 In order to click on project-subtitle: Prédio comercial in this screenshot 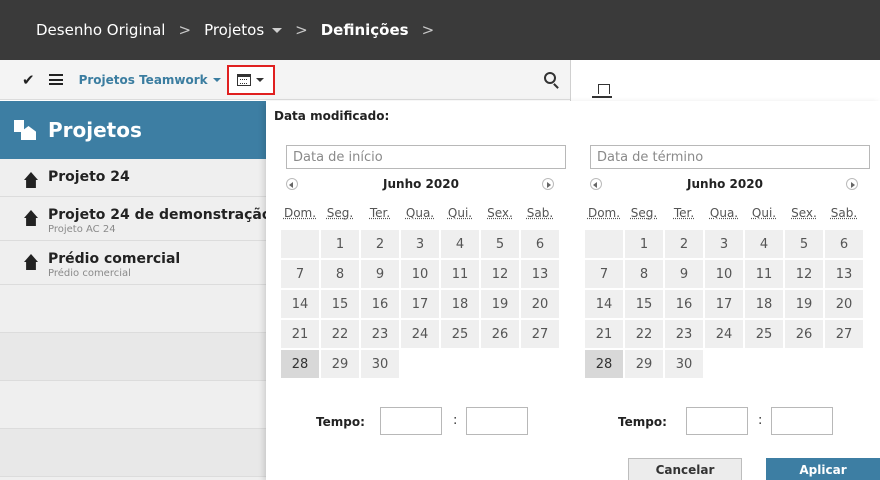, I will do `click(89, 273)`.